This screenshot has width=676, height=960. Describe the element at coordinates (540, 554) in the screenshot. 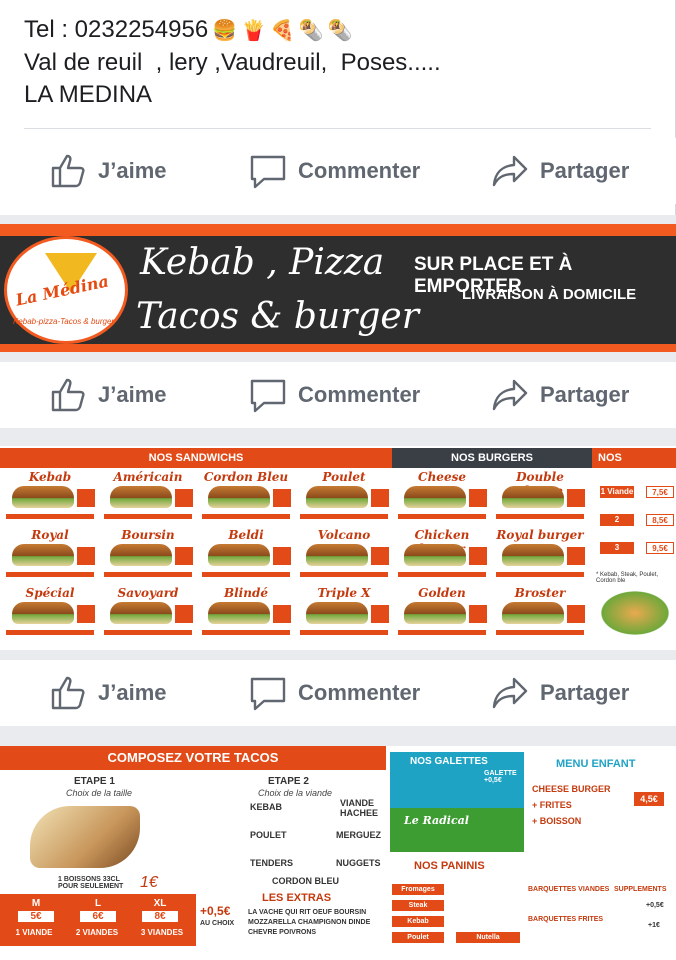

I see `menu-item: Royal burger` at that location.